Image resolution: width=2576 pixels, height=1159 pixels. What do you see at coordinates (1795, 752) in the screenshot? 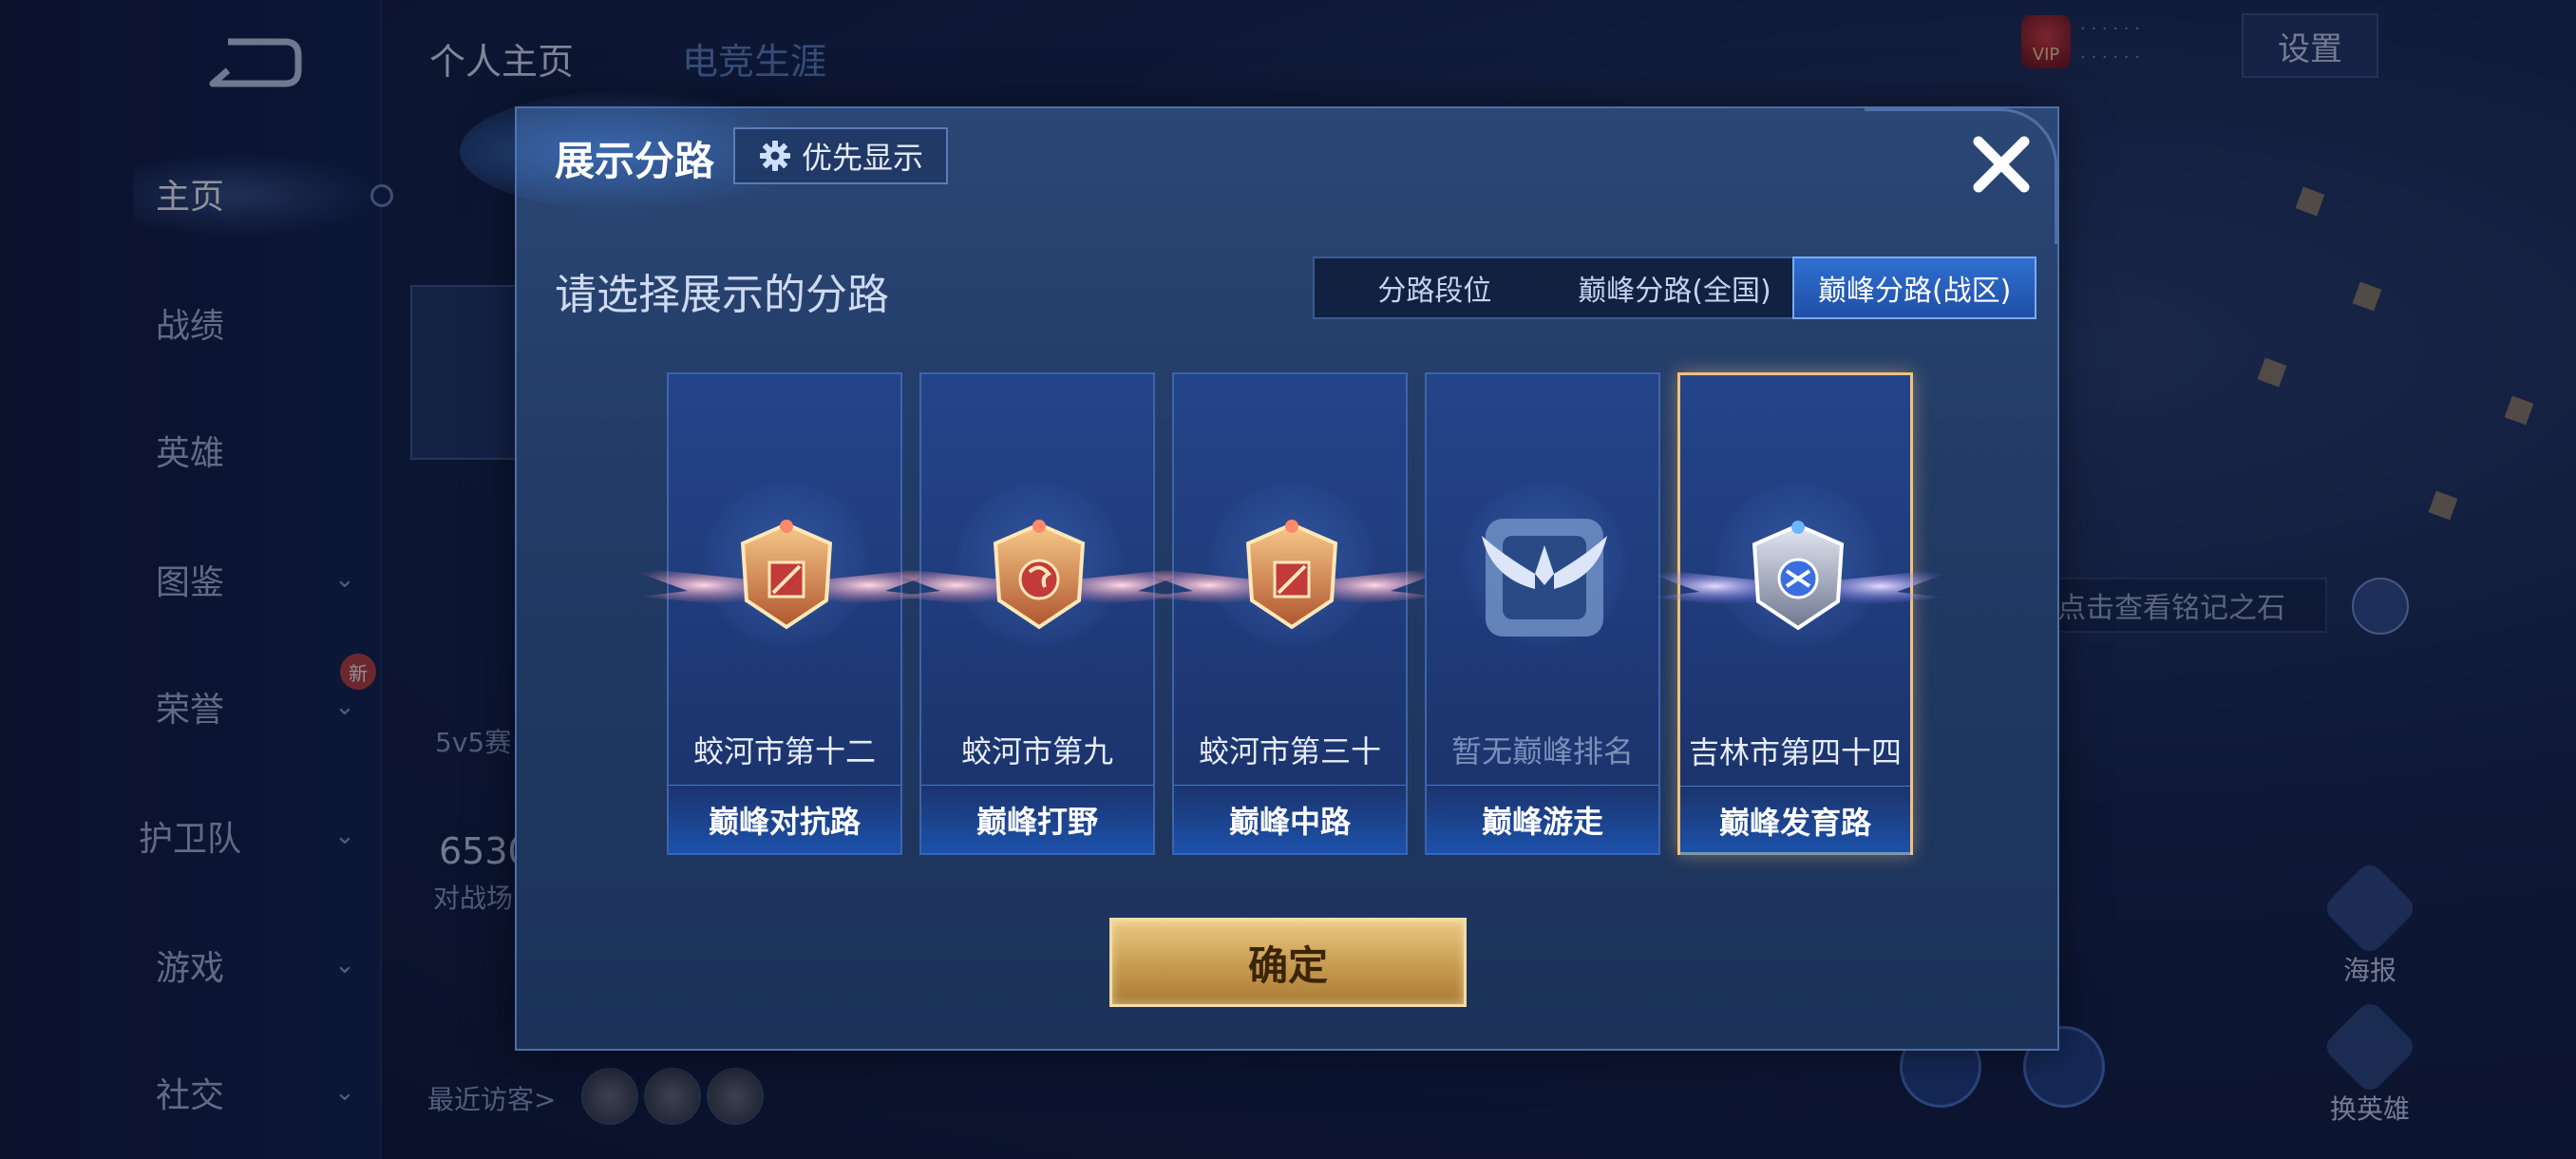
I see `rank-text: 吉林市第四十四` at bounding box center [1795, 752].